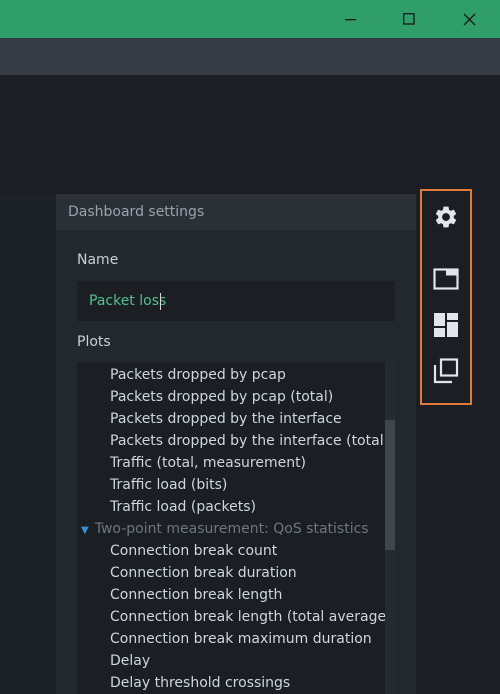 Image resolution: width=500 pixels, height=694 pixels. I want to click on copy-icon, so click(446, 371).